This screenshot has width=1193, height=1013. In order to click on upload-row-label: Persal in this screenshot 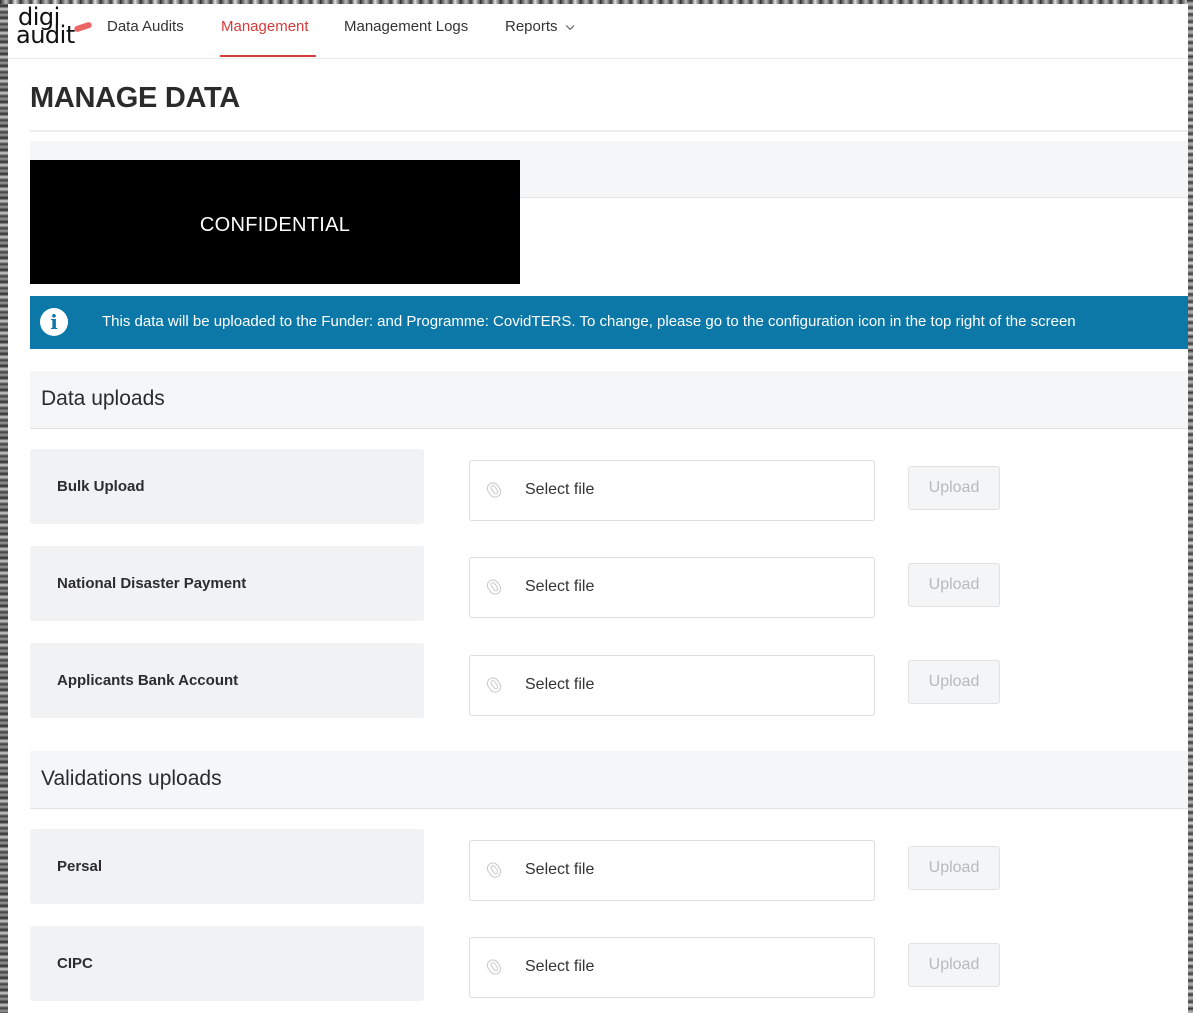, I will do `click(227, 866)`.